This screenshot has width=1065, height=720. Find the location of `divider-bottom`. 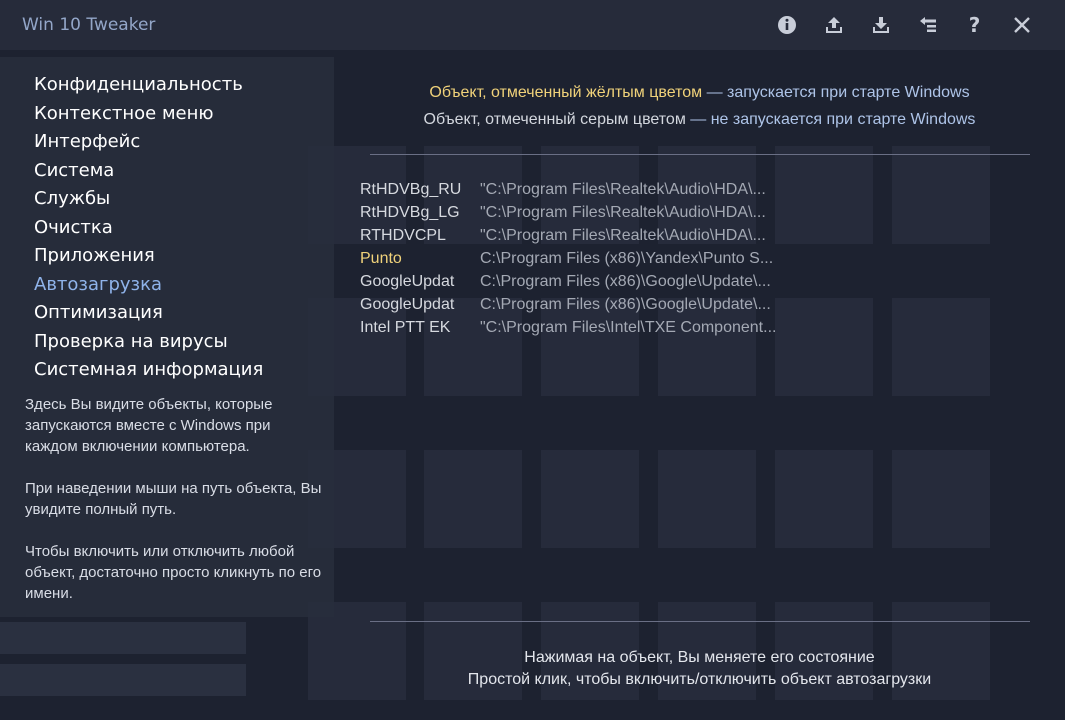

divider-bottom is located at coordinates (700, 621).